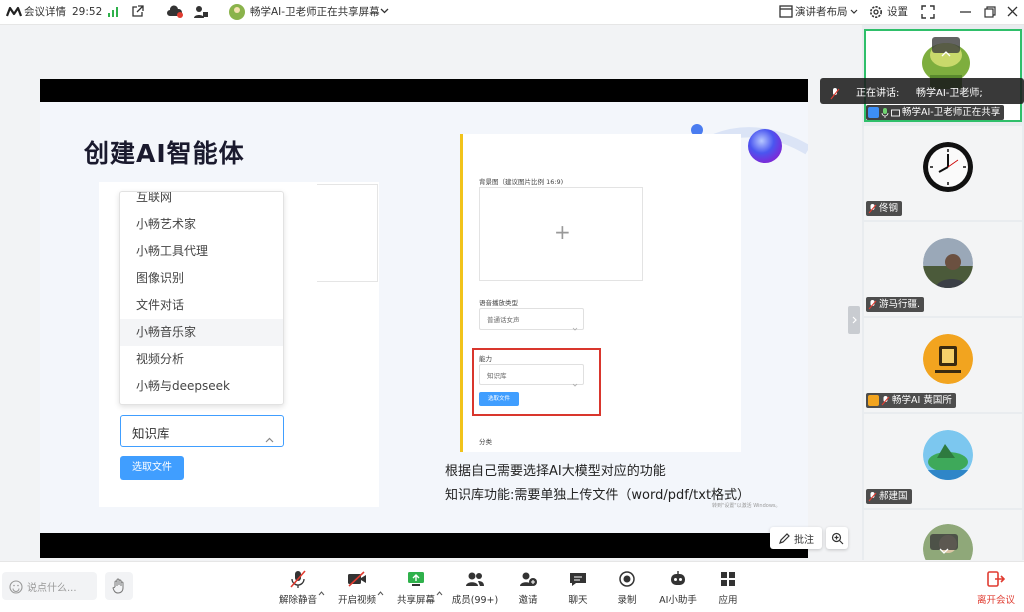  Describe the element at coordinates (948, 263) in the screenshot. I see `landscape-avatar` at that location.